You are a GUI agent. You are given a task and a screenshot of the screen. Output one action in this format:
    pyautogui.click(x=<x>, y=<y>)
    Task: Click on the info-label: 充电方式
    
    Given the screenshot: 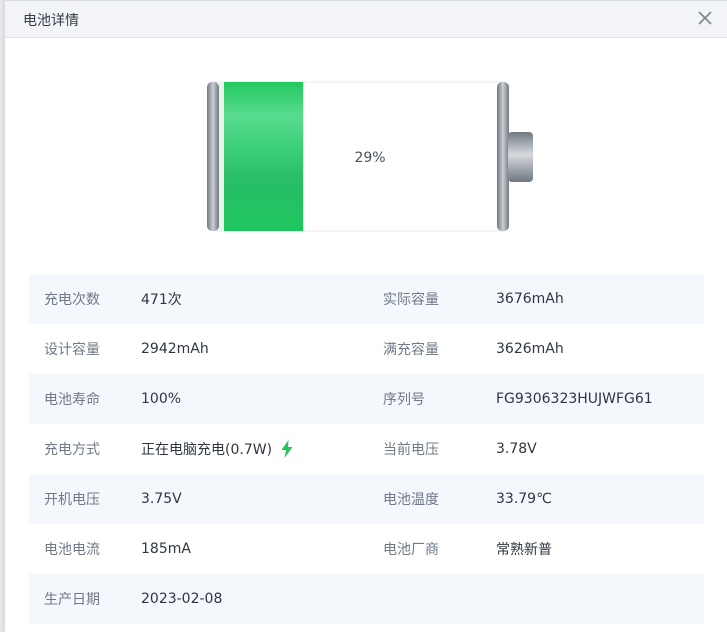 What is the action you would take?
    pyautogui.click(x=72, y=450)
    